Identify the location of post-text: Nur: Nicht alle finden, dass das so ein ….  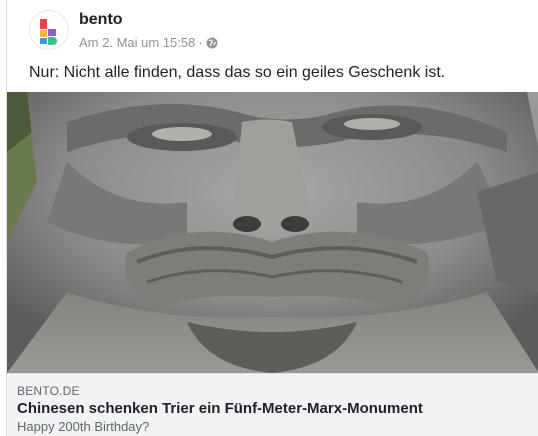
(237, 72).